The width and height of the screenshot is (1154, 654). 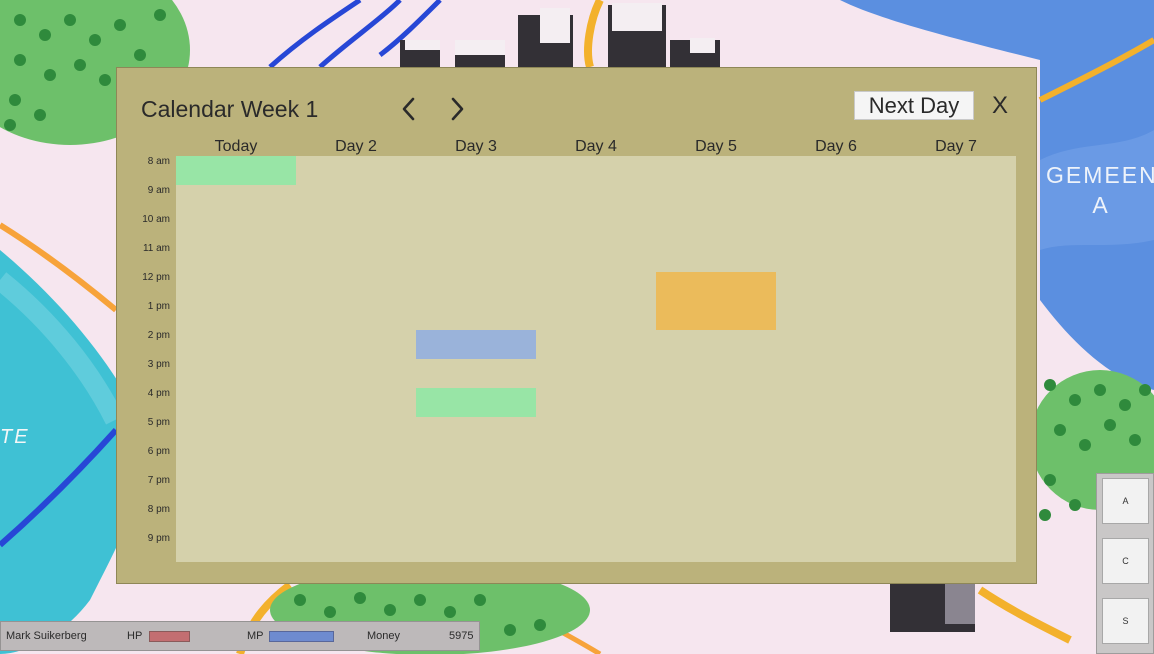 I want to click on money-label: Money, so click(x=384, y=636).